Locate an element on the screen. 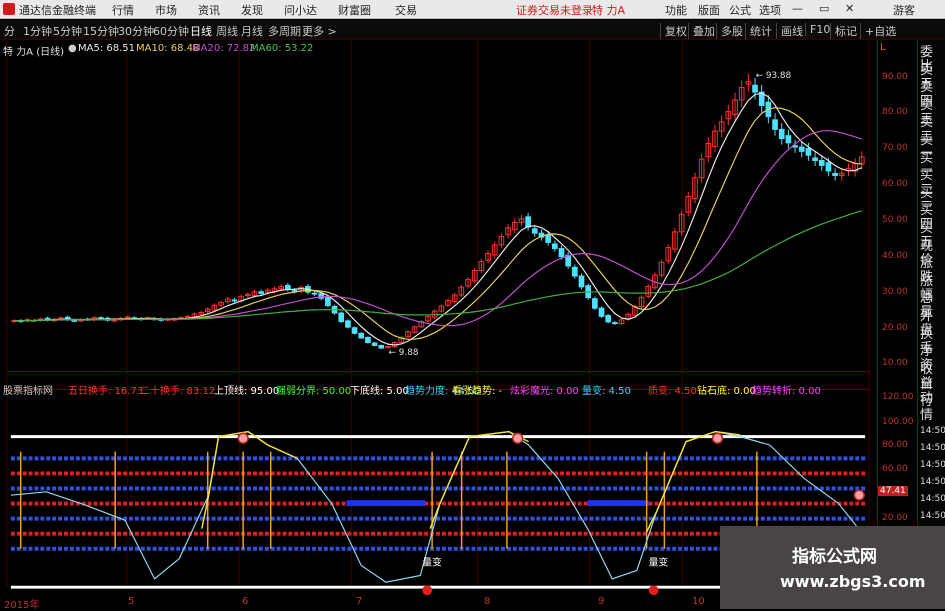 This screenshot has width=945, height=611. button-multi-stock: 多股 is located at coordinates (729, 31).